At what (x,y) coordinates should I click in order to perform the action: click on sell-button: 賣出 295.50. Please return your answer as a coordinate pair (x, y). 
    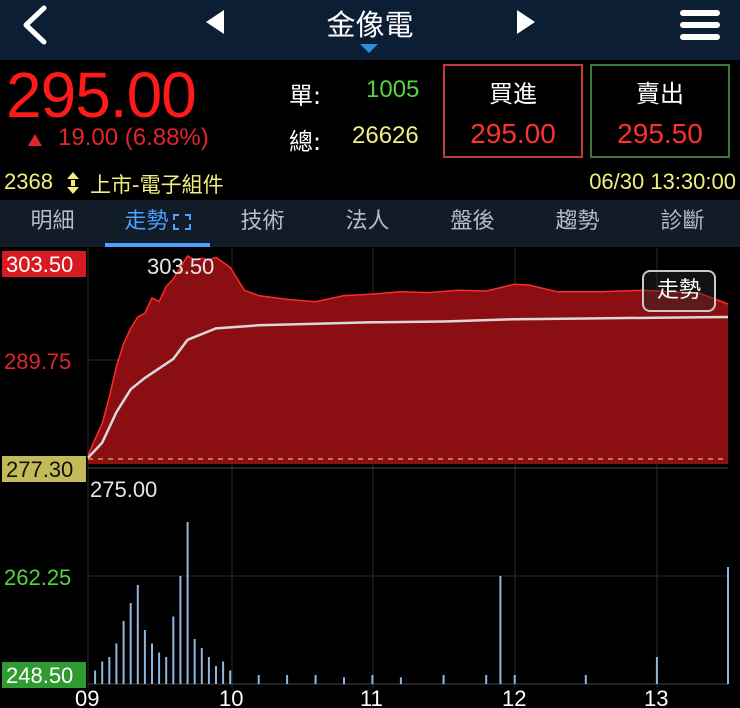
    Looking at the image, I should click on (660, 111).